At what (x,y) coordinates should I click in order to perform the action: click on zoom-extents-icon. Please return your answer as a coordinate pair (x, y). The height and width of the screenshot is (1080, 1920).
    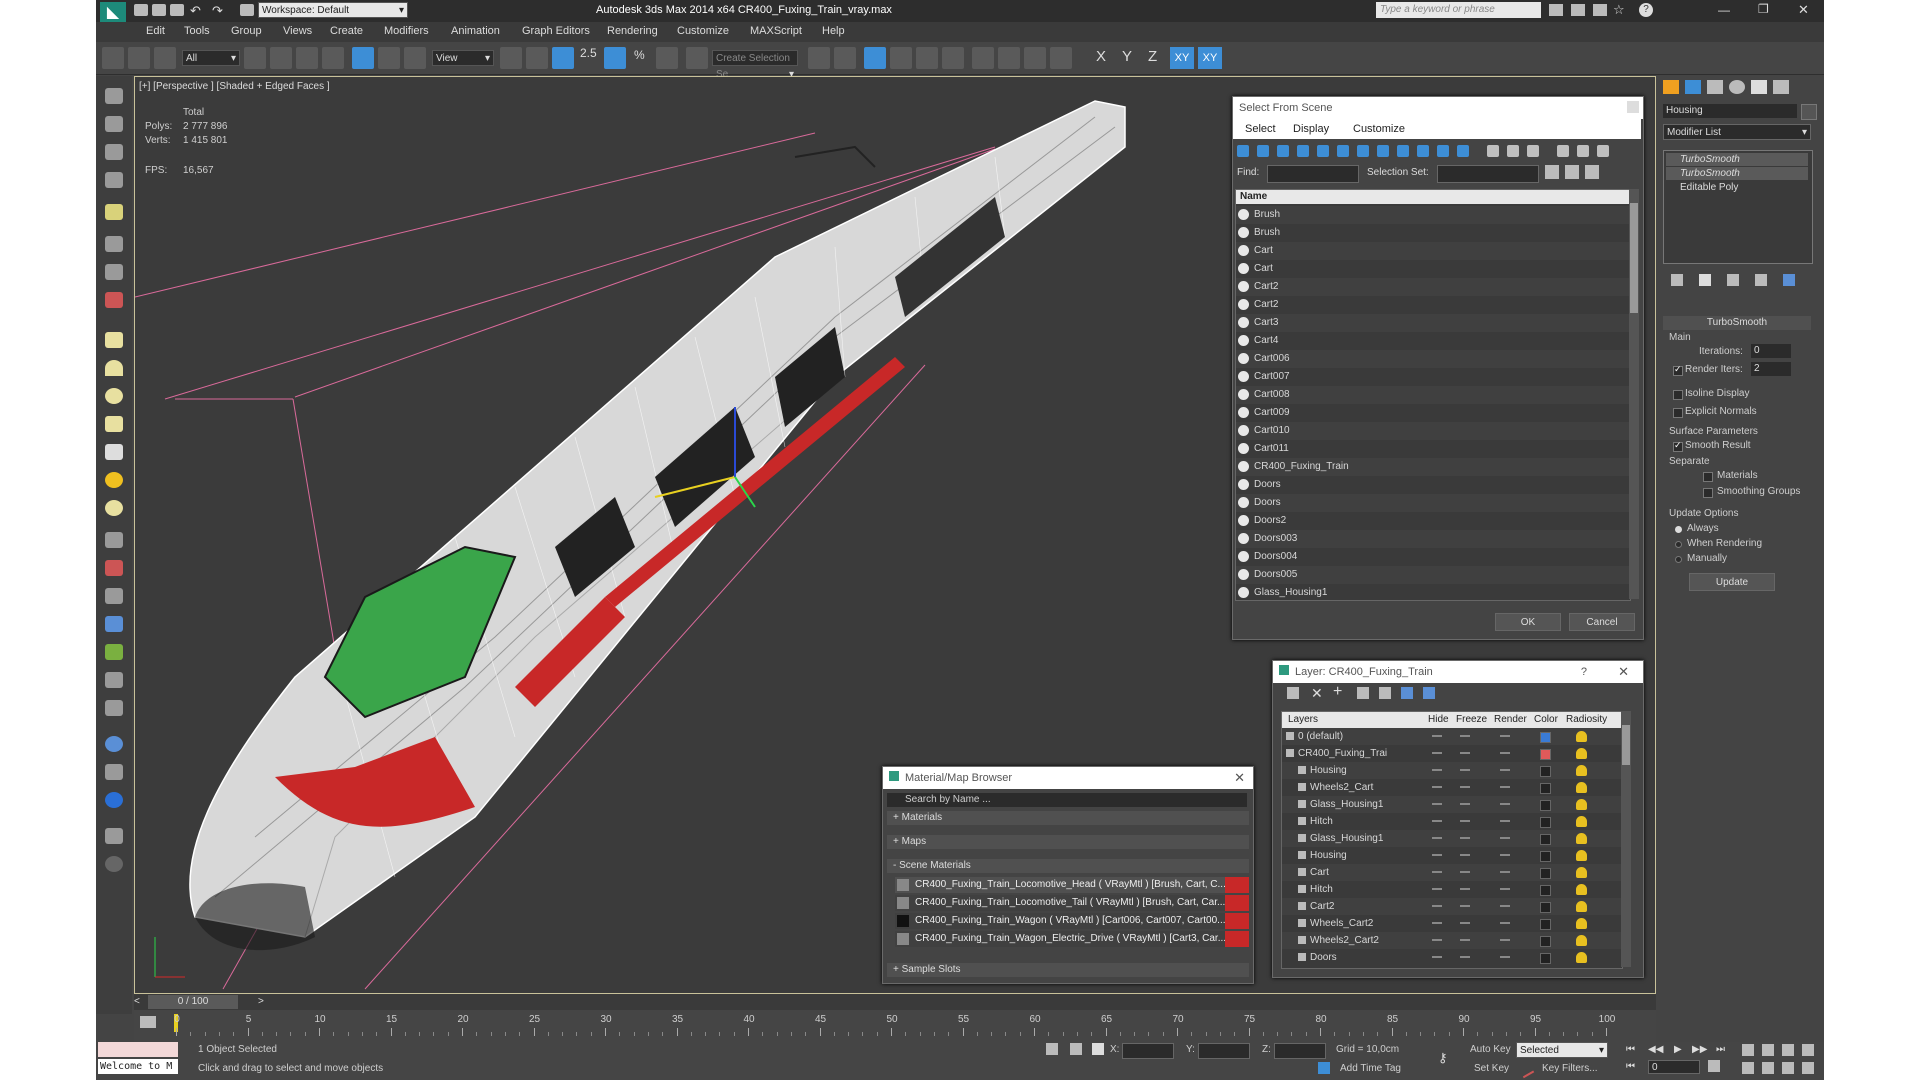
    Looking at the image, I should click on (1788, 1050).